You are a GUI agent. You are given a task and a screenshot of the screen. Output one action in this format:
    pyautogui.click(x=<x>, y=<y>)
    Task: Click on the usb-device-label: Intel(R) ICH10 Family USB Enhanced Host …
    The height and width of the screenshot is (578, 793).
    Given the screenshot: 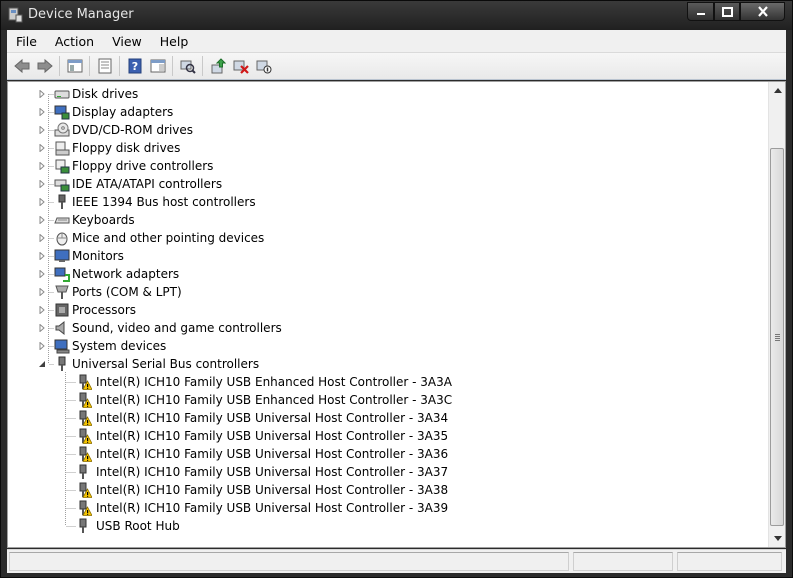 What is the action you would take?
    pyautogui.click(x=274, y=382)
    